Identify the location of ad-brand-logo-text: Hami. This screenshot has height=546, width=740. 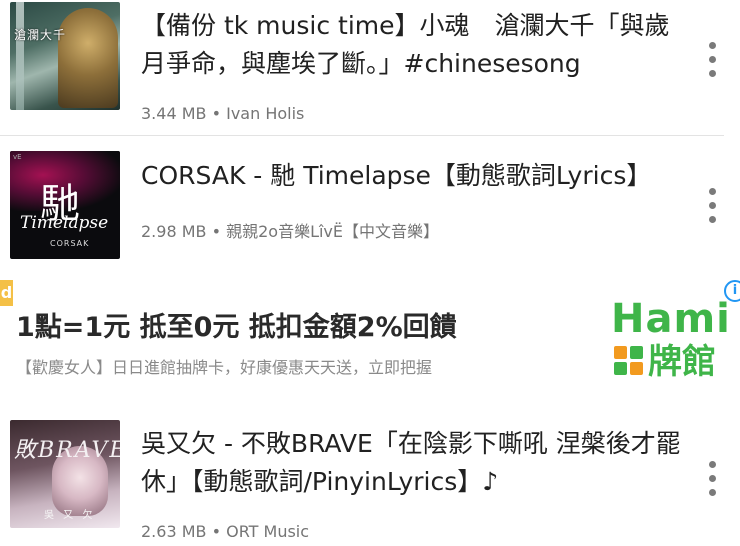
(671, 319).